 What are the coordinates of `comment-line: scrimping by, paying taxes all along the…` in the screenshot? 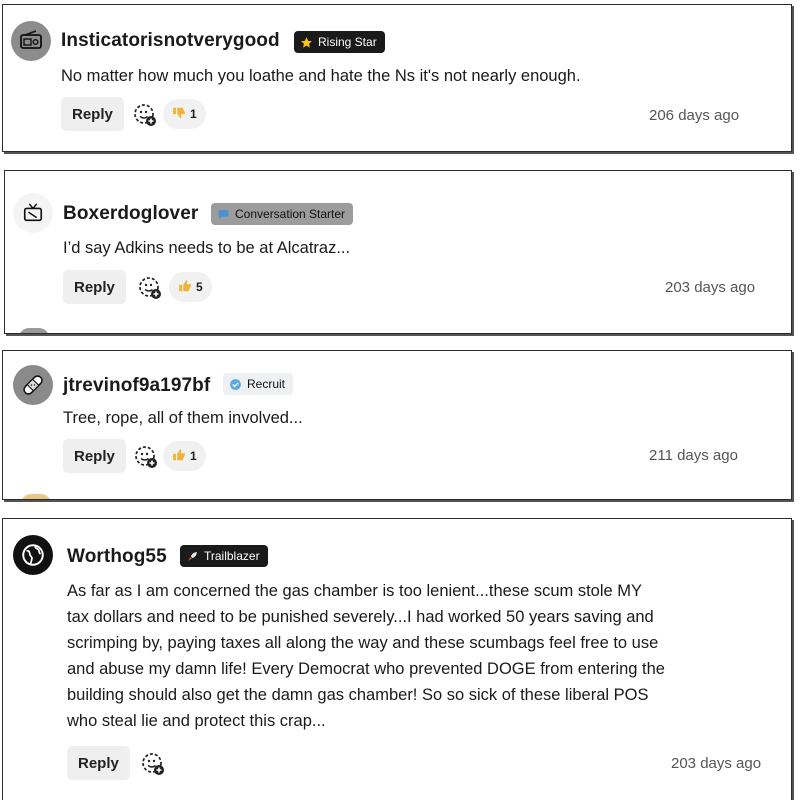 It's located at (363, 643).